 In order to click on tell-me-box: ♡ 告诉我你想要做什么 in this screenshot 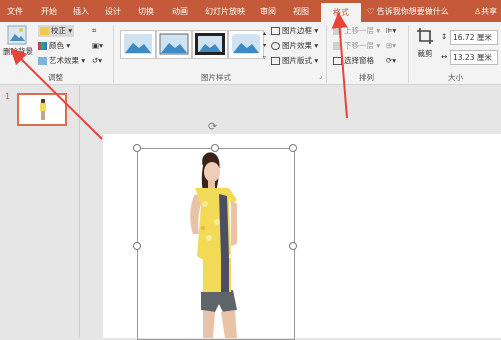, I will do `click(410, 11)`.